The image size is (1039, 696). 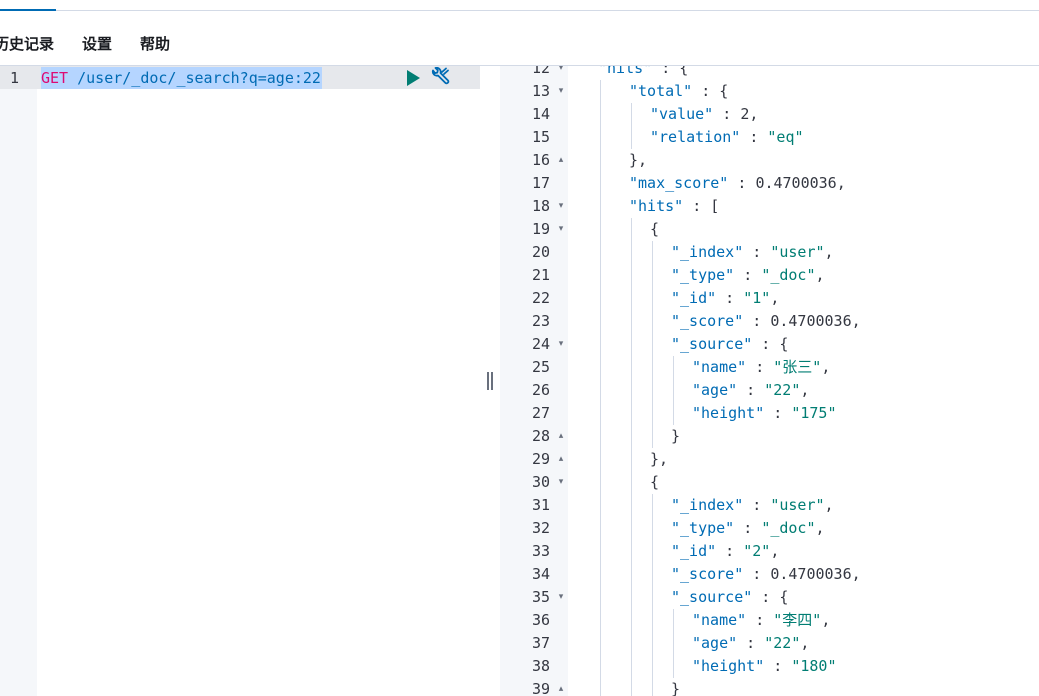 I want to click on pane-resizer, so click(x=490, y=381).